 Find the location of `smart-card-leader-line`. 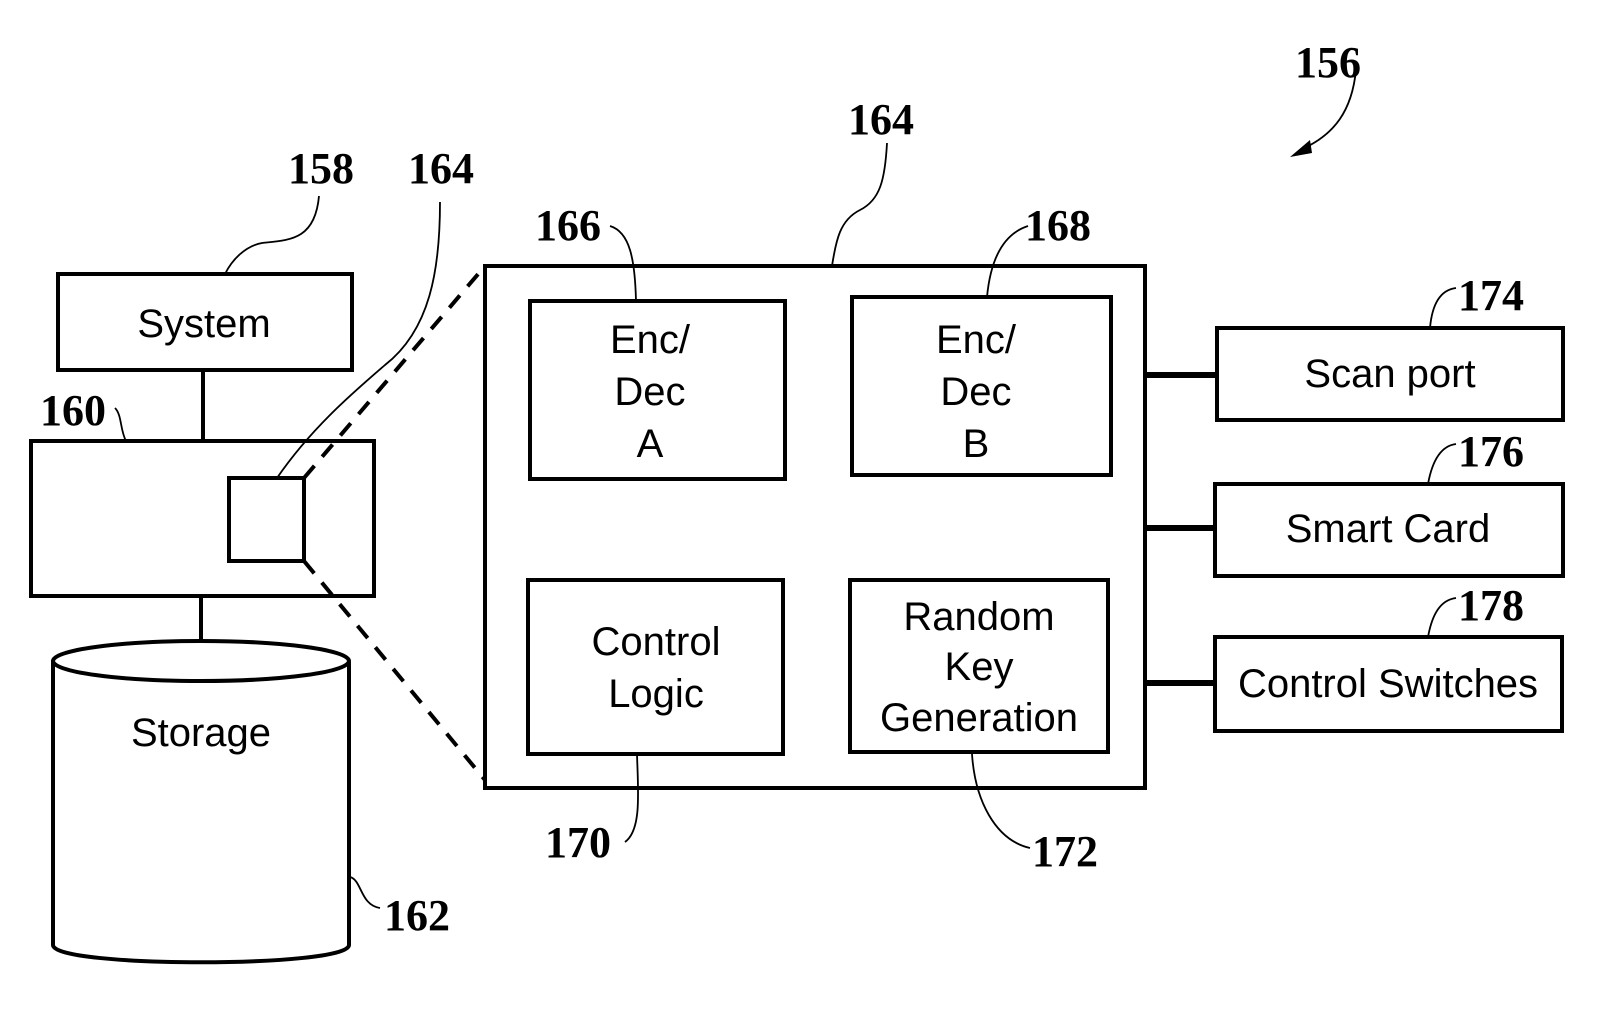

smart-card-leader-line is located at coordinates (1442, 464).